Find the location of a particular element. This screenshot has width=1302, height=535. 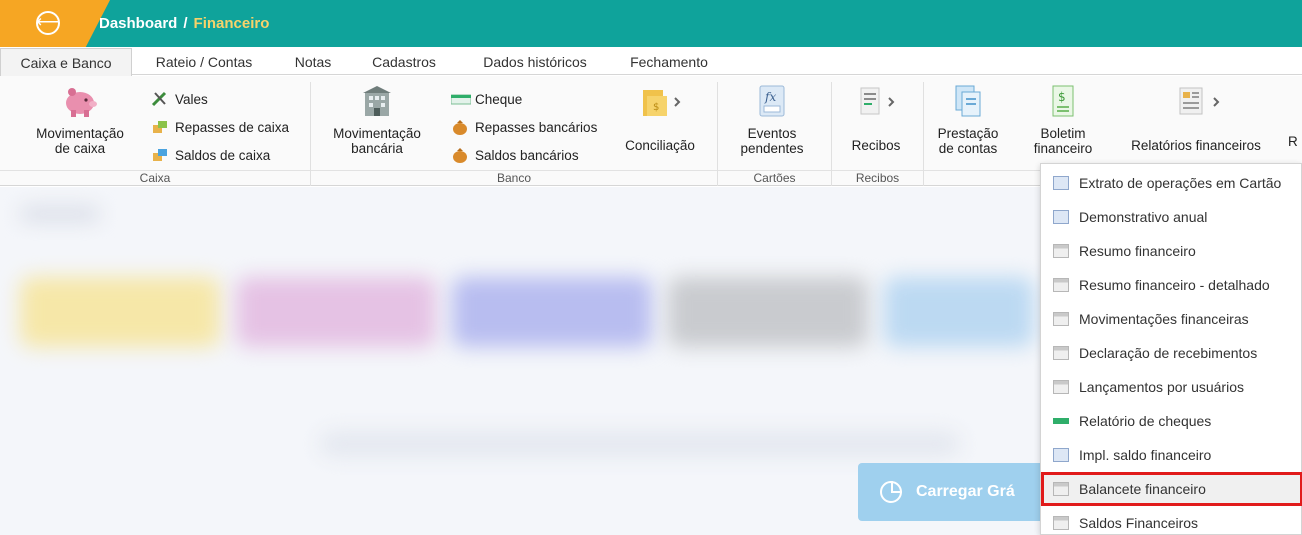

conciliacao-label: Conciliação is located at coordinates (660, 145).